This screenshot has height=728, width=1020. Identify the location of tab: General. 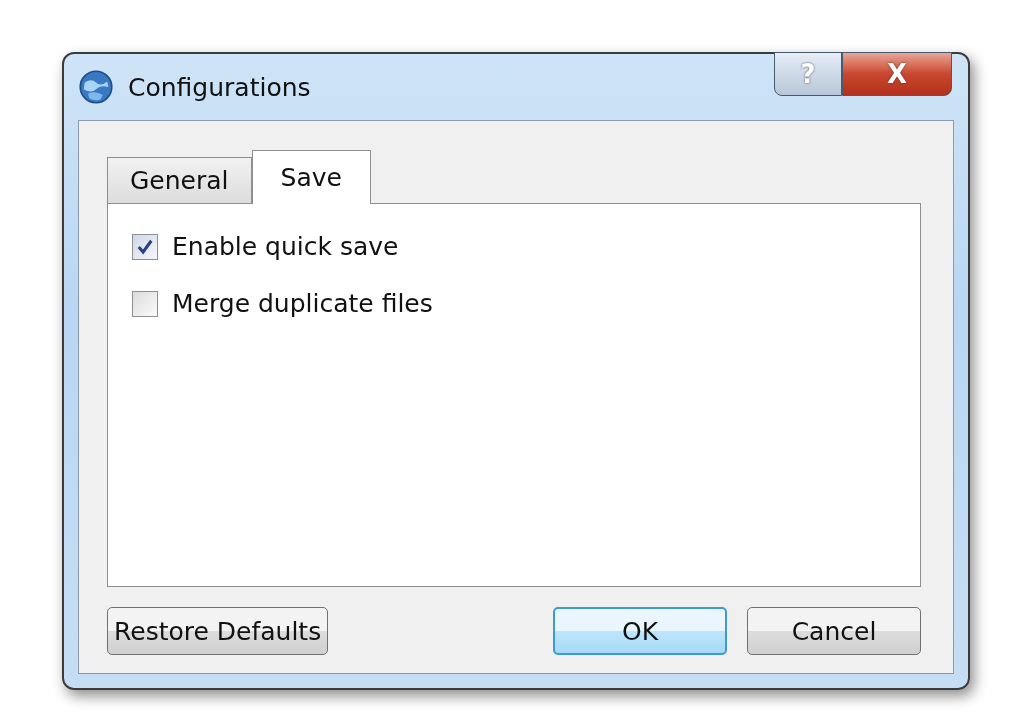
(179, 180).